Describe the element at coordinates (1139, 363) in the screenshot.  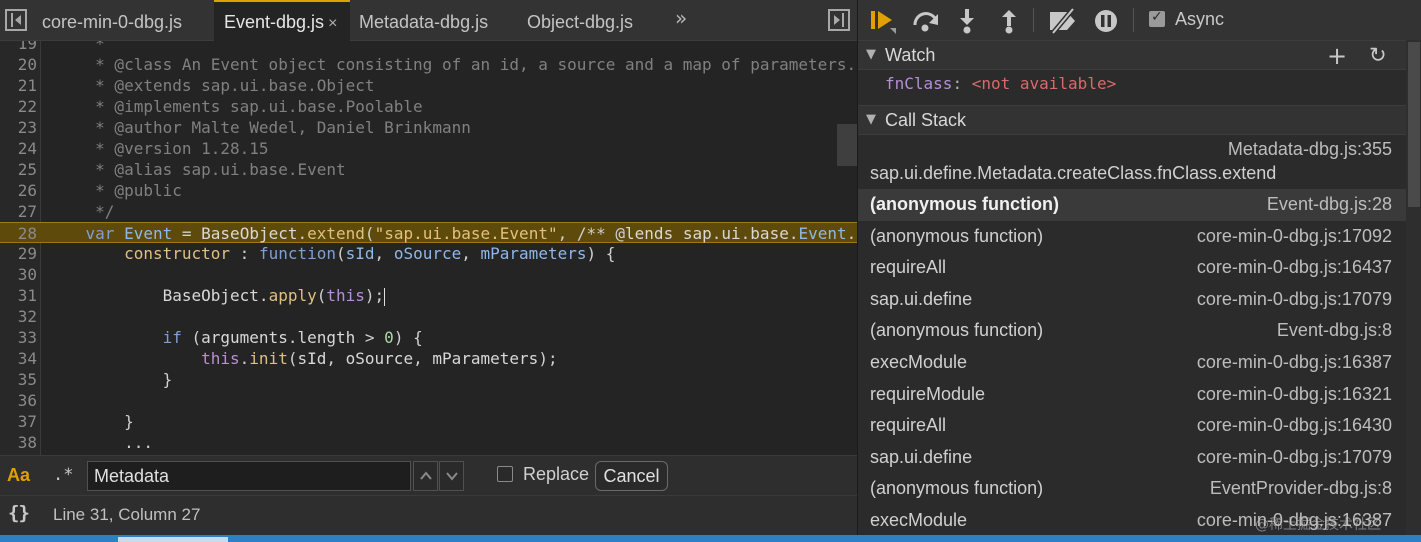
I see `call-stack-frame: execModule core-min-0-dbg.js:16387` at that location.